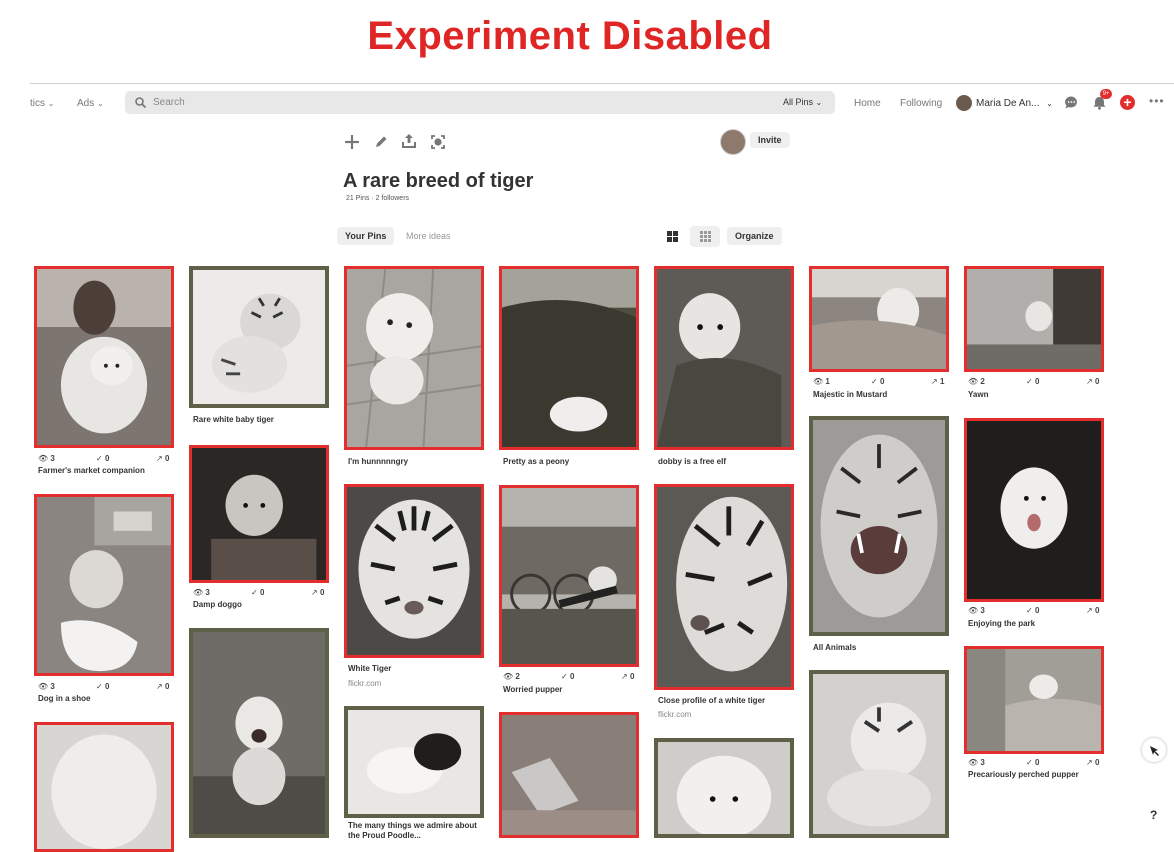 The image size is (1174, 852). I want to click on pin-image-park-dog, so click(1034, 510).